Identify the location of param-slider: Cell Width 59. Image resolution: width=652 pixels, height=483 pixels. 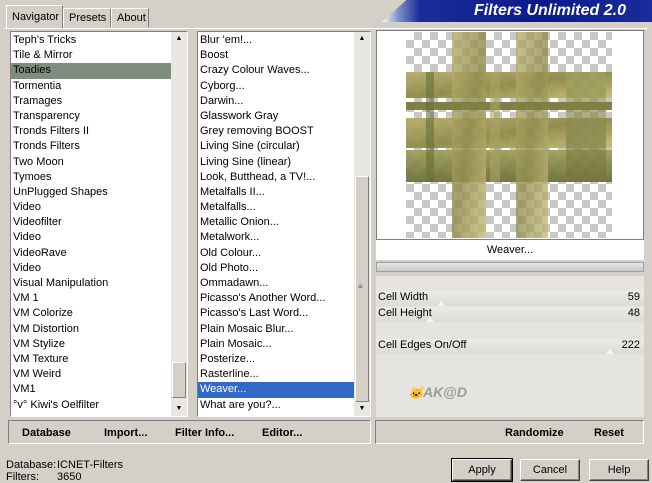
(510, 298).